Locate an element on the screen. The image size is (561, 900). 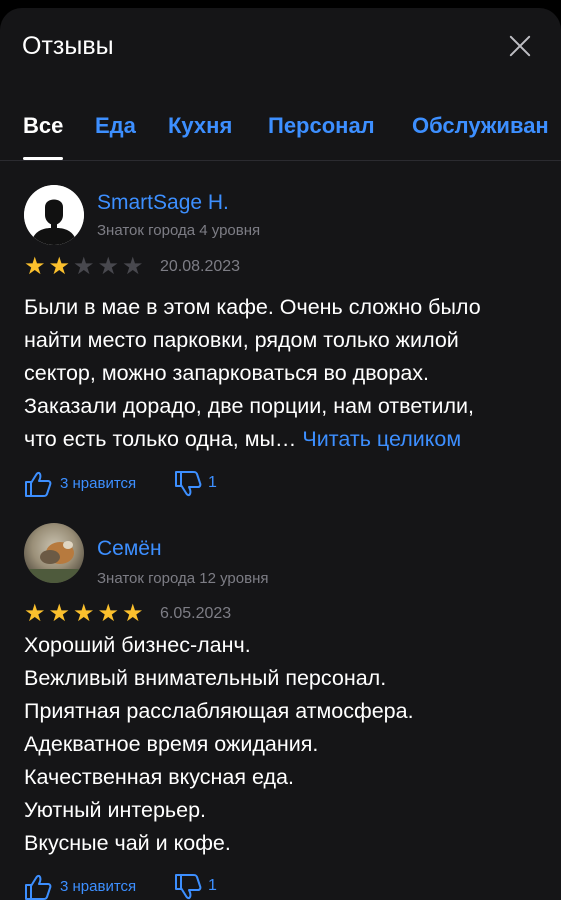
header: Отзывы is located at coordinates (280, 48).